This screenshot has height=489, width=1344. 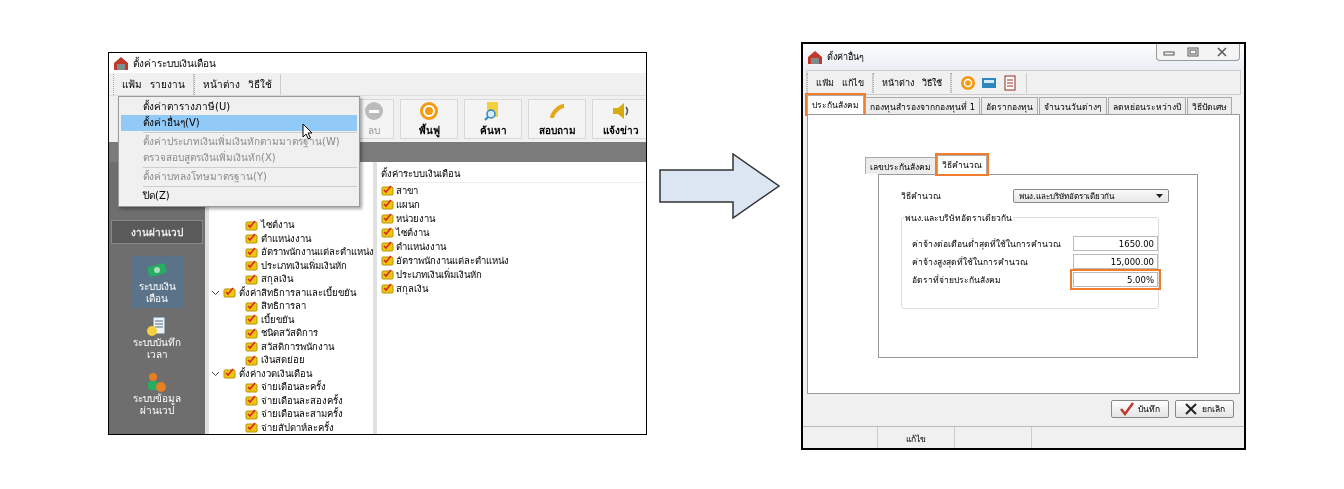 What do you see at coordinates (1147, 105) in the screenshot?
I see `tab: ลดหย่อนระหว่างปี` at bounding box center [1147, 105].